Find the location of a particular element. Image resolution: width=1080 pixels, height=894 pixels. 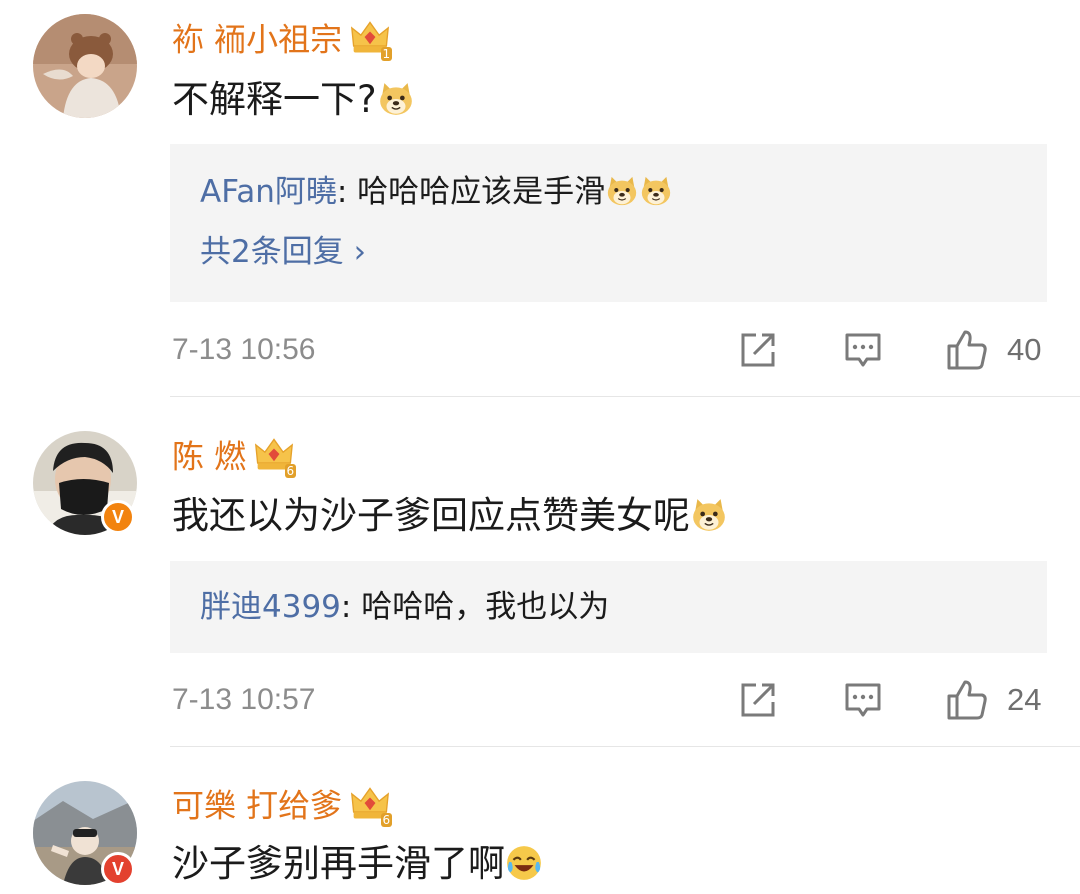

reply-item: 胖迪4399: 哈哈哈，我也以为 is located at coordinates (404, 607).